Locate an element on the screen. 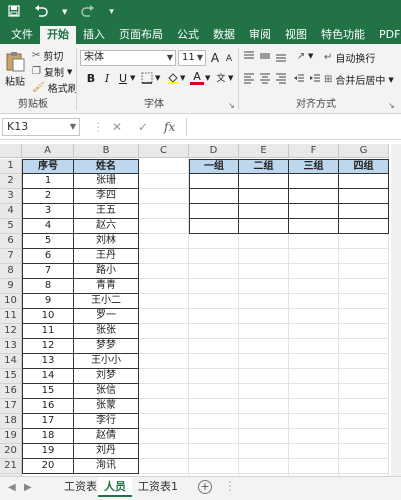 The image size is (401, 500). table-cell: 李四 is located at coordinates (106, 196).